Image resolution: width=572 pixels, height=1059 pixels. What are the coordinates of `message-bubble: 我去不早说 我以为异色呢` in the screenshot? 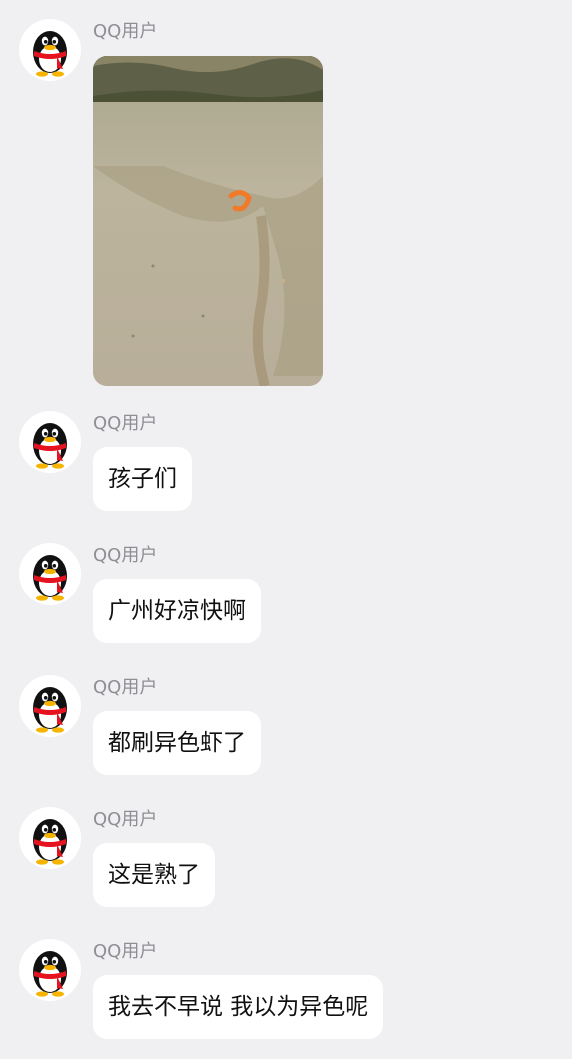 It's located at (238, 1007).